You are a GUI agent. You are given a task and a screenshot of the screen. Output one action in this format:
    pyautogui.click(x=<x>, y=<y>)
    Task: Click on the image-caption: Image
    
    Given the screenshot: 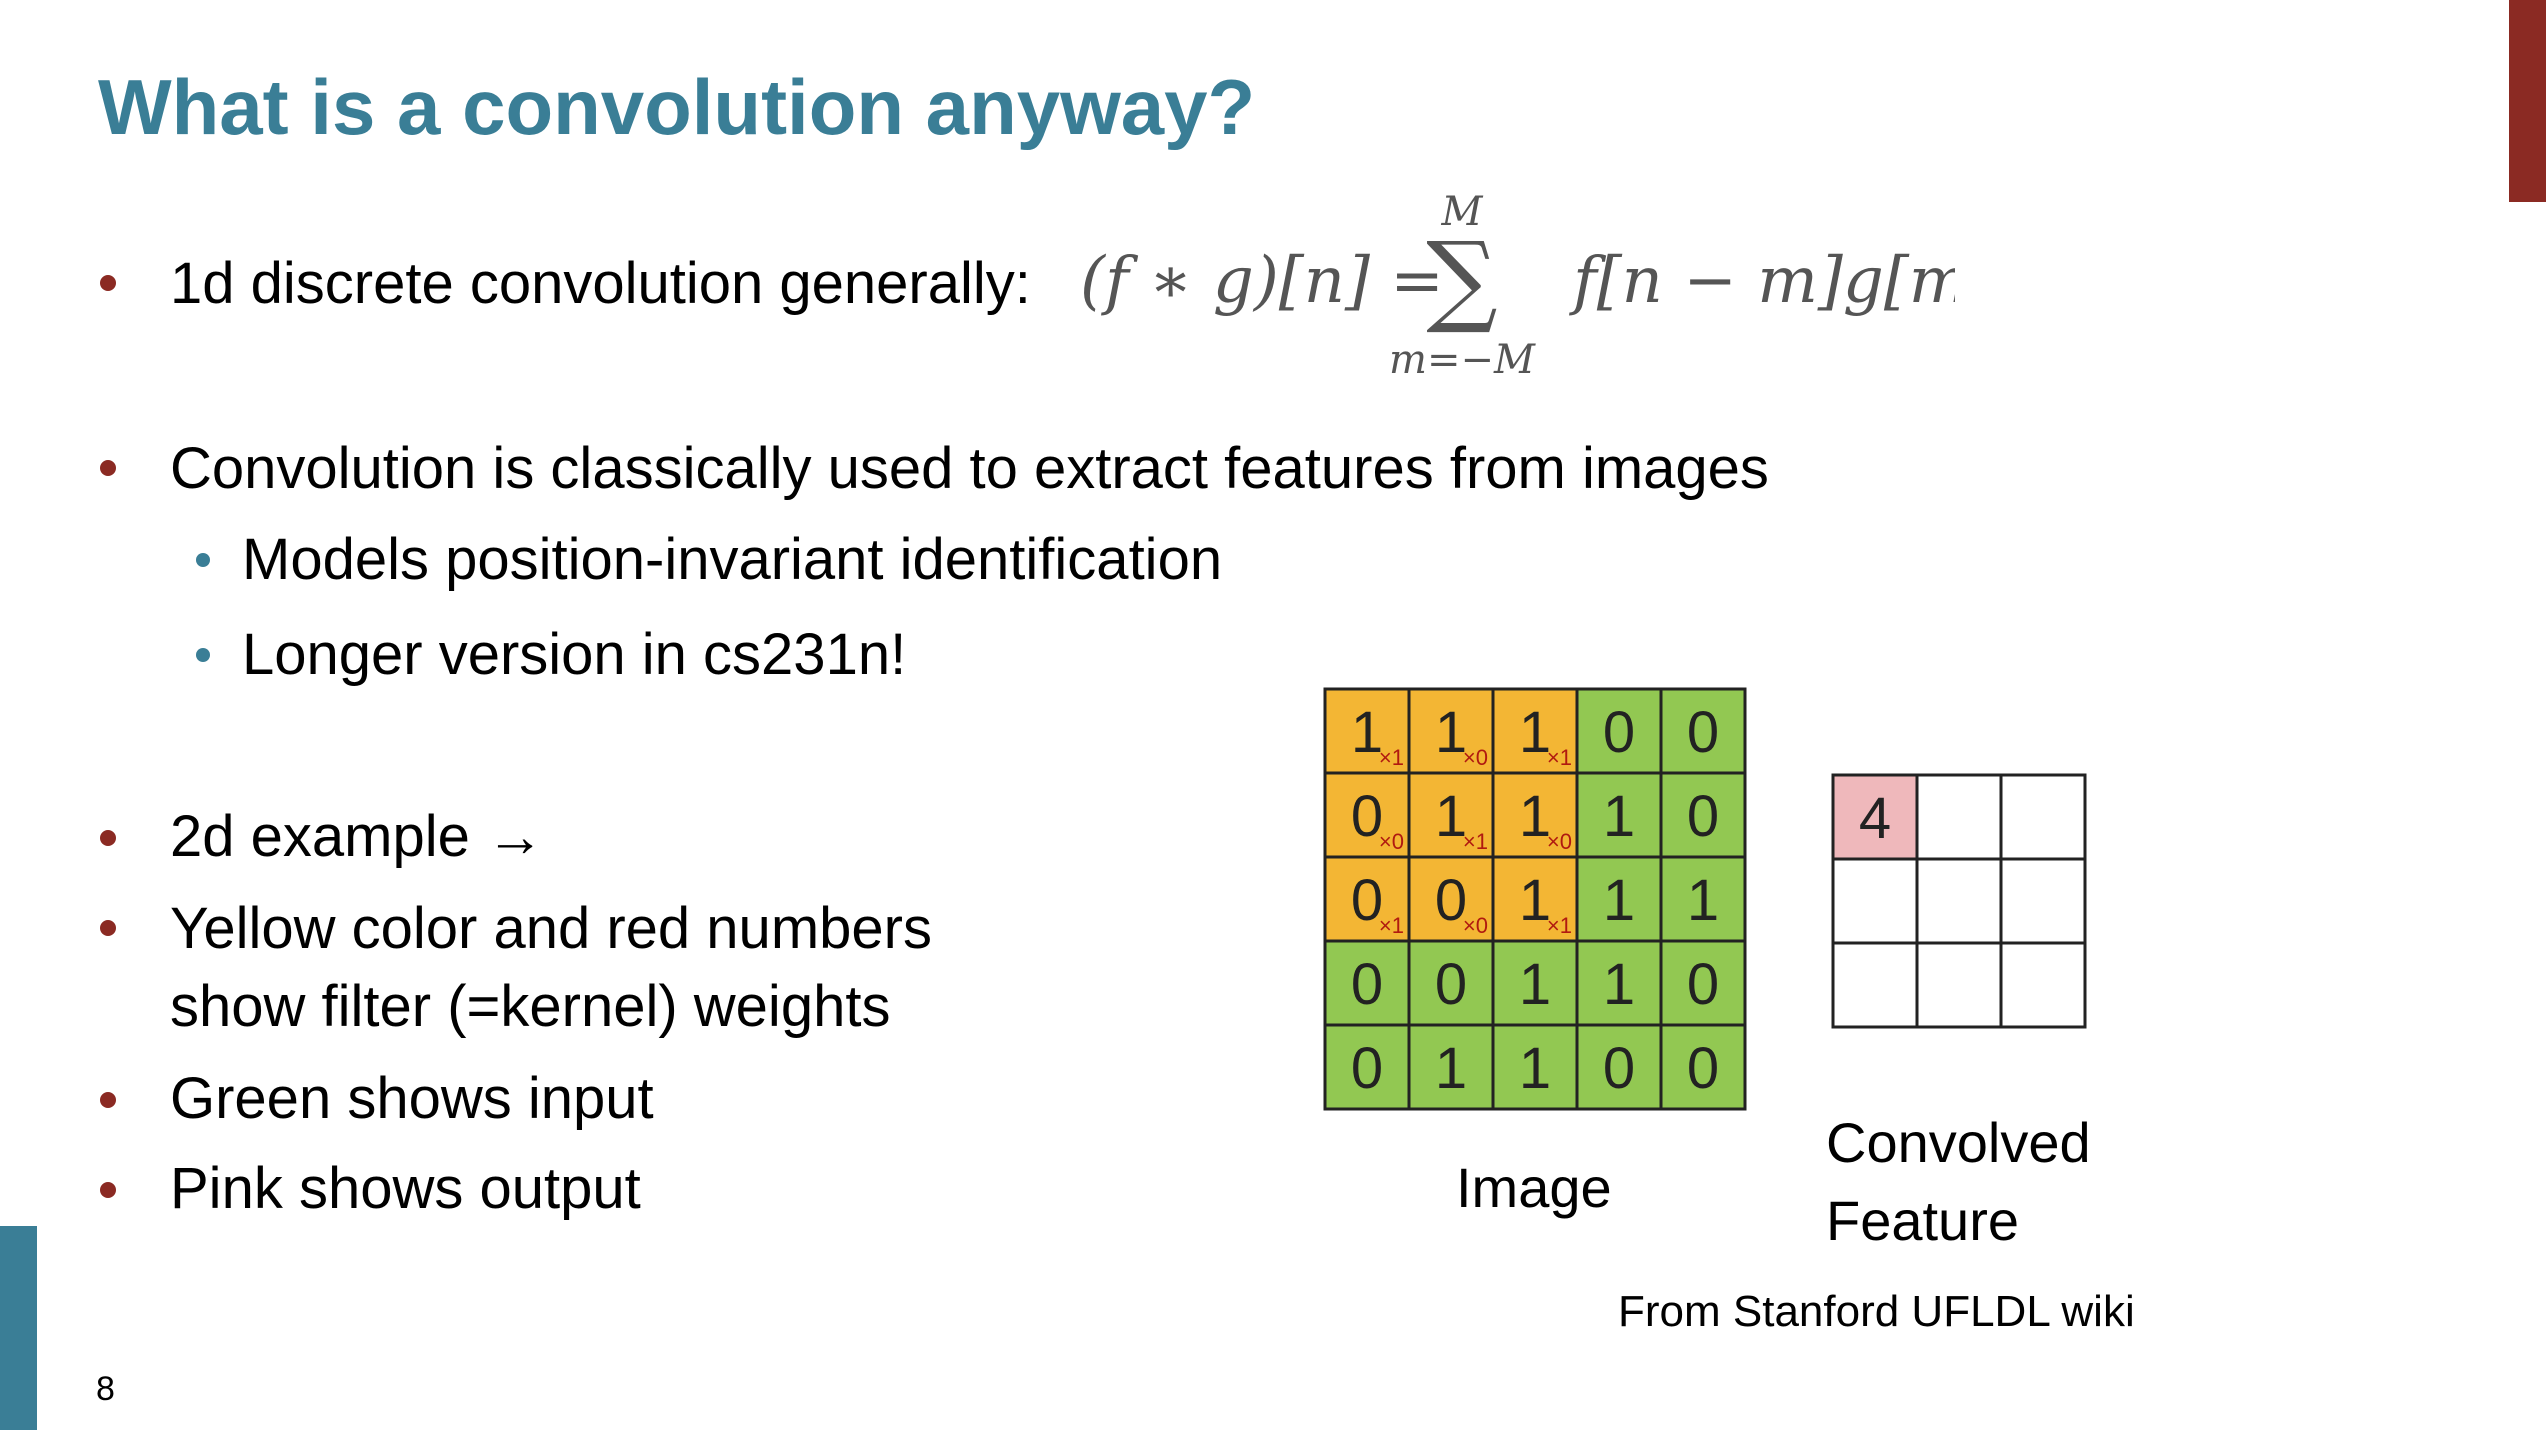 What is the action you would take?
    pyautogui.click(x=1534, y=1187)
    